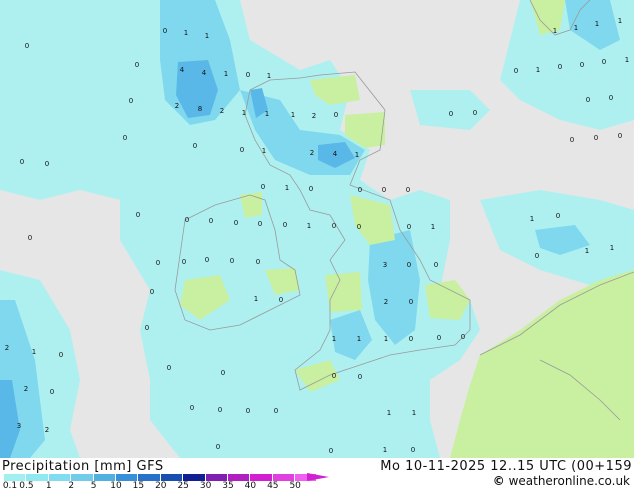 This screenshot has width=634, height=491. What do you see at coordinates (343, 292) in the screenshot?
I see `land-wales` at bounding box center [343, 292].